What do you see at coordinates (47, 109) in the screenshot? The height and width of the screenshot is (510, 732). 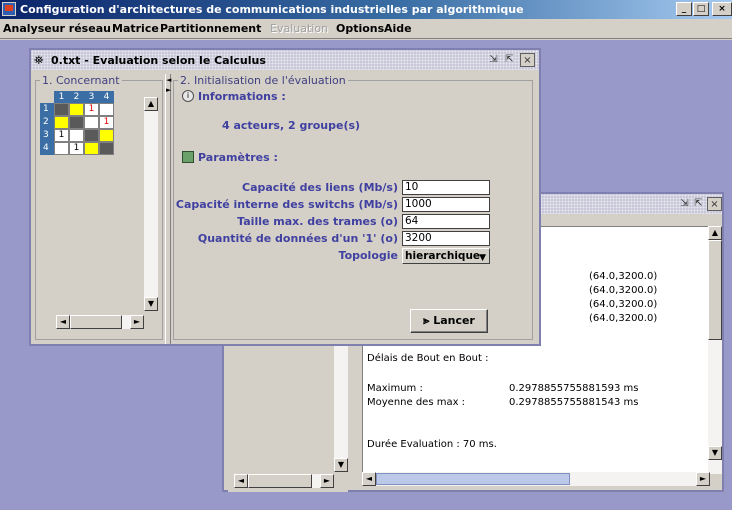 I see `matrix-row-header: 1` at bounding box center [47, 109].